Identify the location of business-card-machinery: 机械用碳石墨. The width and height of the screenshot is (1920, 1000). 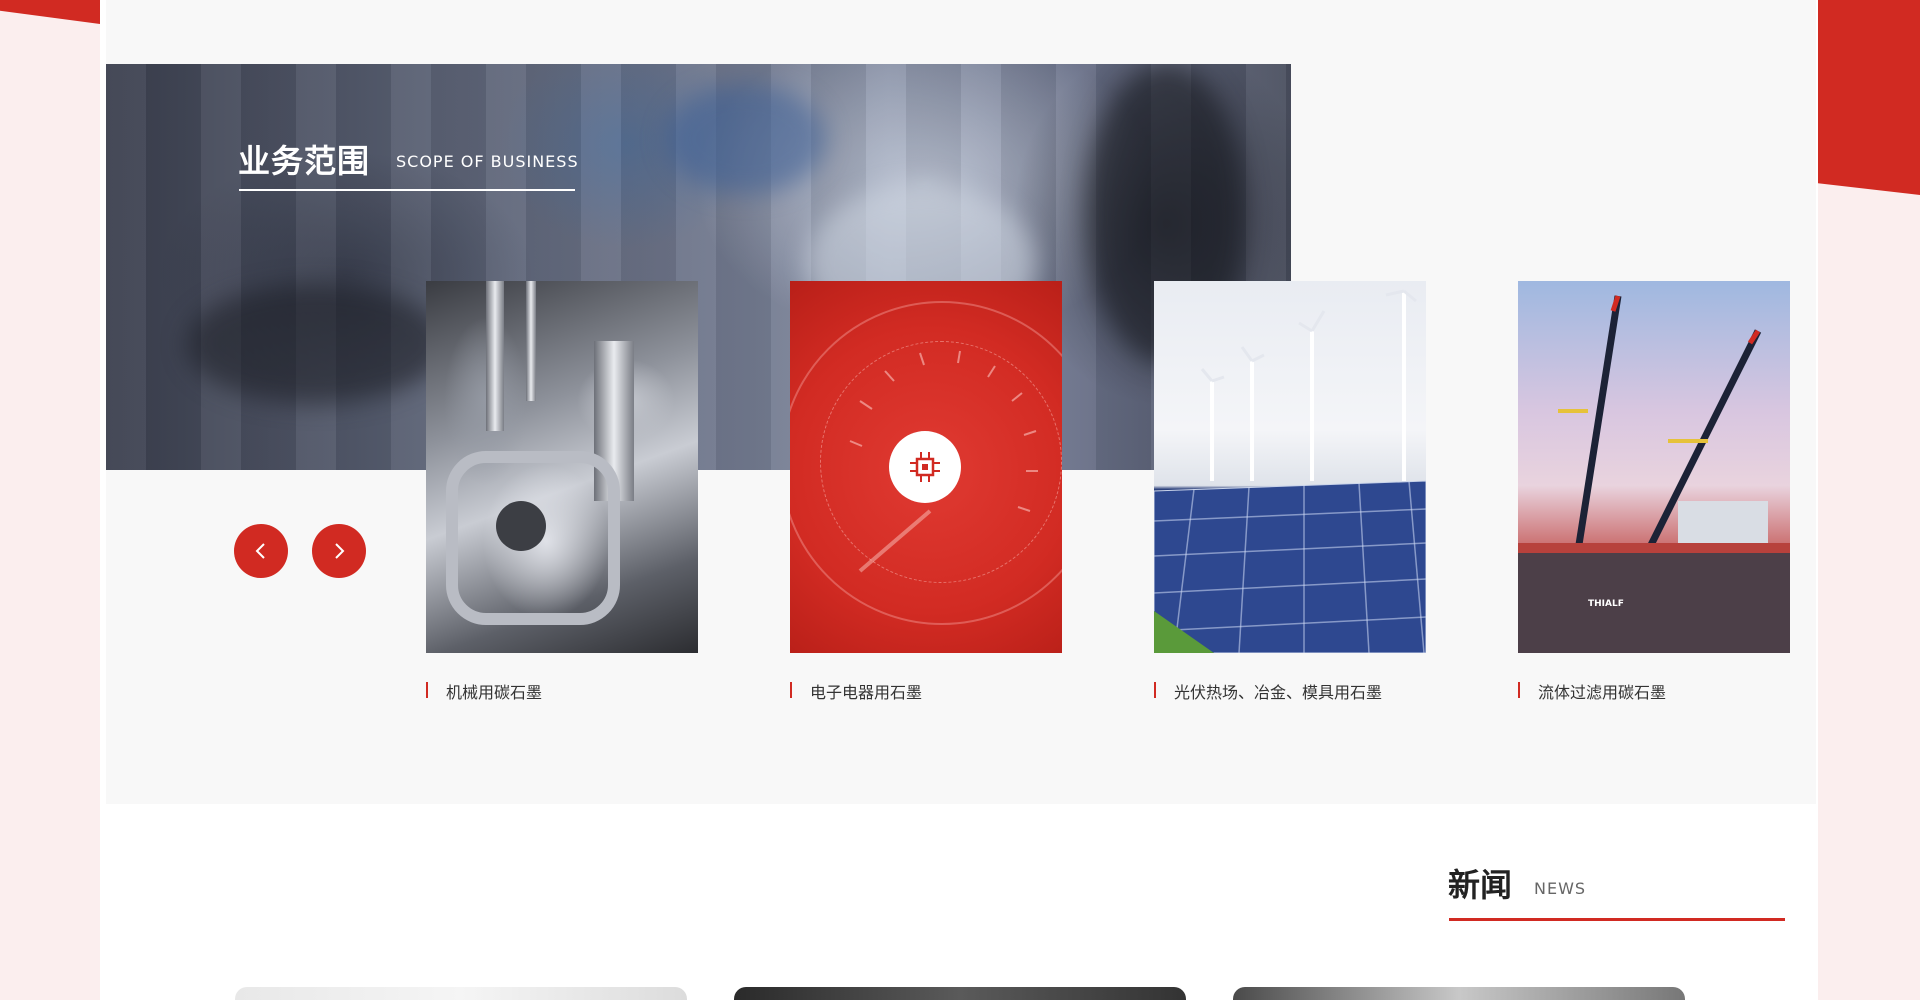
(562, 491).